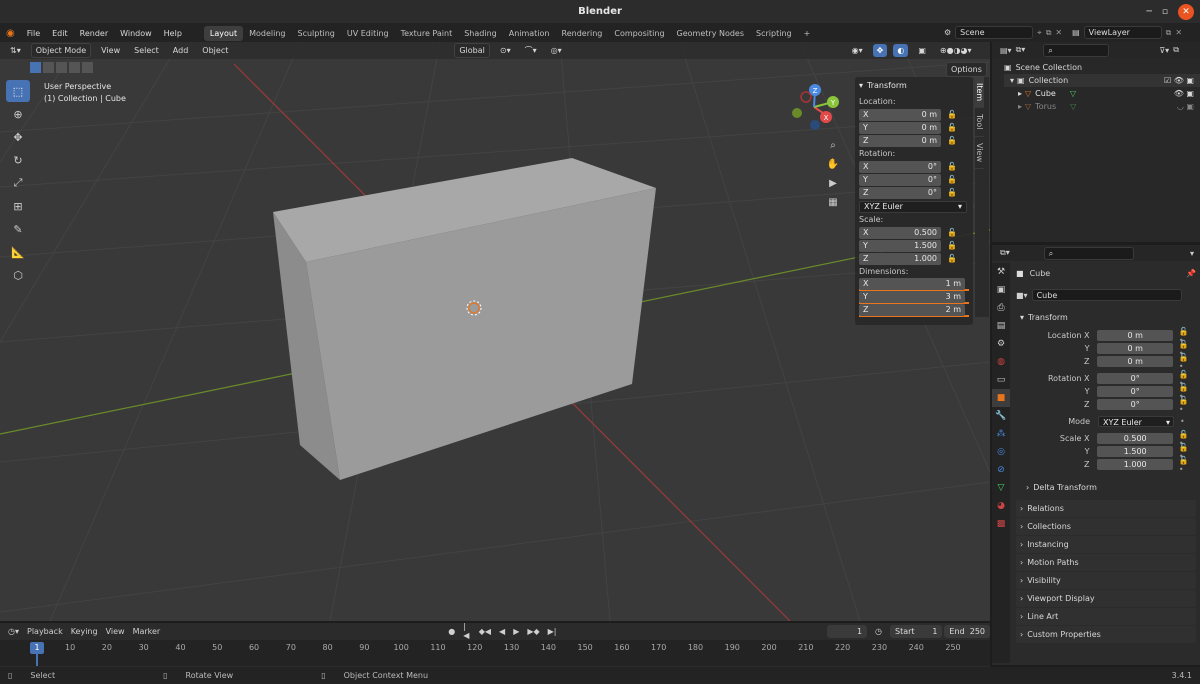 The height and width of the screenshot is (684, 1200). What do you see at coordinates (994, 32) in the screenshot?
I see `scene-selector: Scene` at bounding box center [994, 32].